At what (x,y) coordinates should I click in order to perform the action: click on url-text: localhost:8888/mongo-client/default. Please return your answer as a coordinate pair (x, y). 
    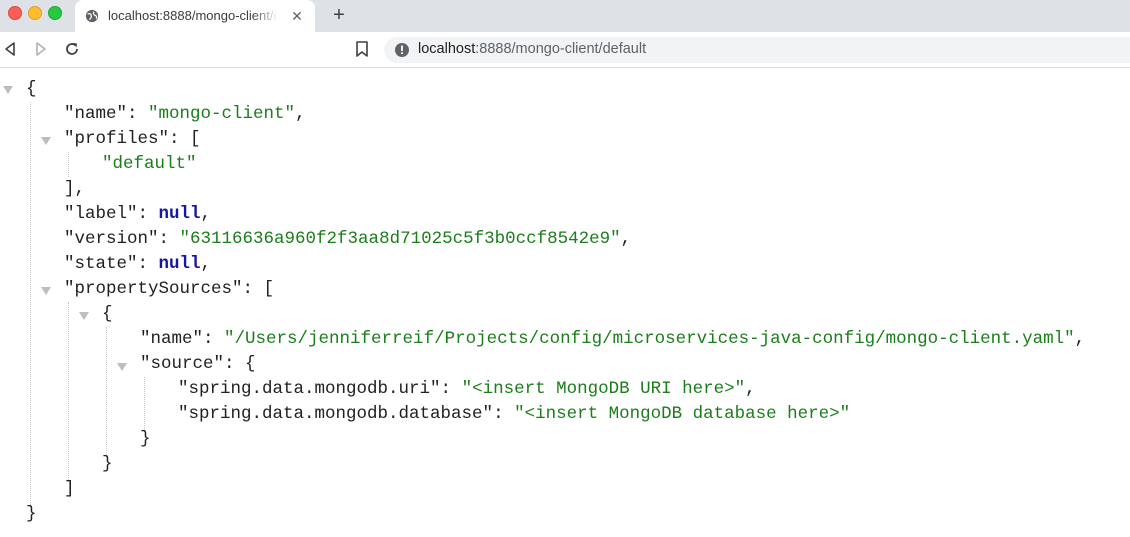
    Looking at the image, I should click on (532, 49).